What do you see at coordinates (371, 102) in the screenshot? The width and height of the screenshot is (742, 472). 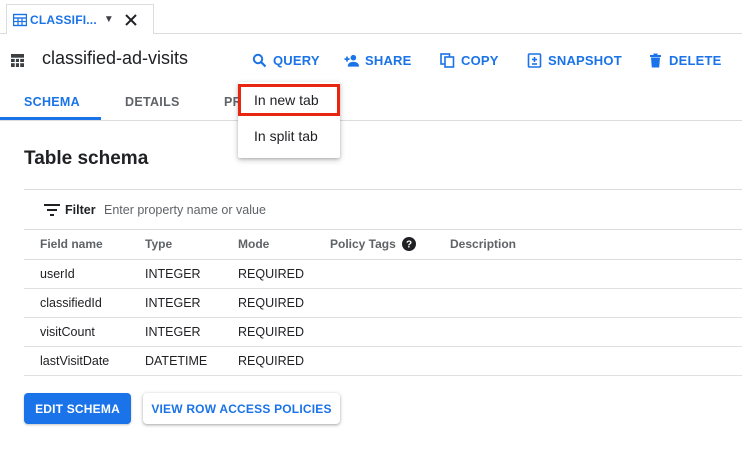 I see `detail-tabs: SCHEMA DETAILS PR` at bounding box center [371, 102].